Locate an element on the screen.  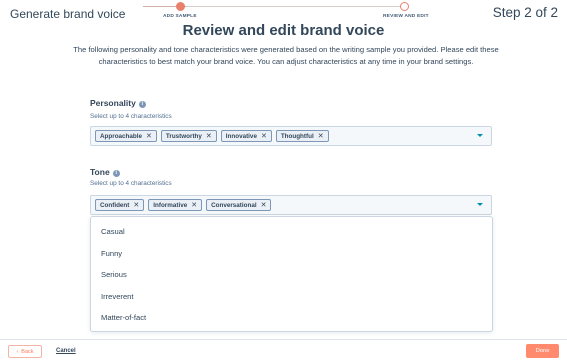
cancel-button: Cancel is located at coordinates (66, 351).